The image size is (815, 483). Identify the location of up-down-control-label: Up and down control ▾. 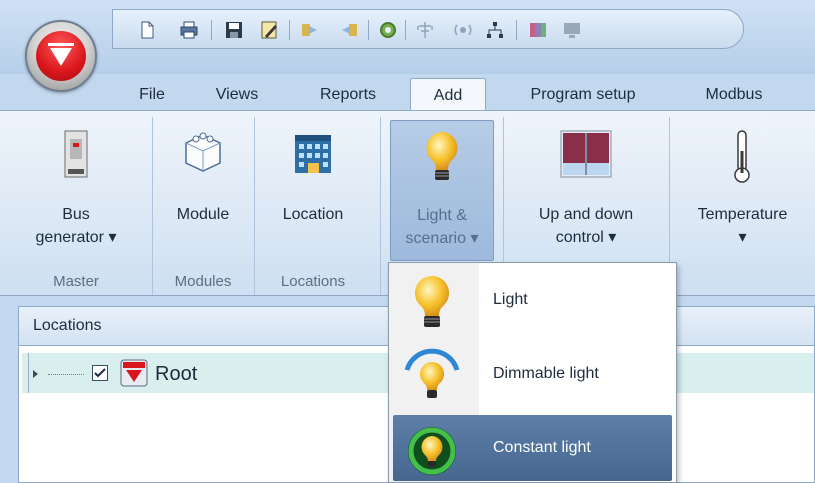
(586, 226).